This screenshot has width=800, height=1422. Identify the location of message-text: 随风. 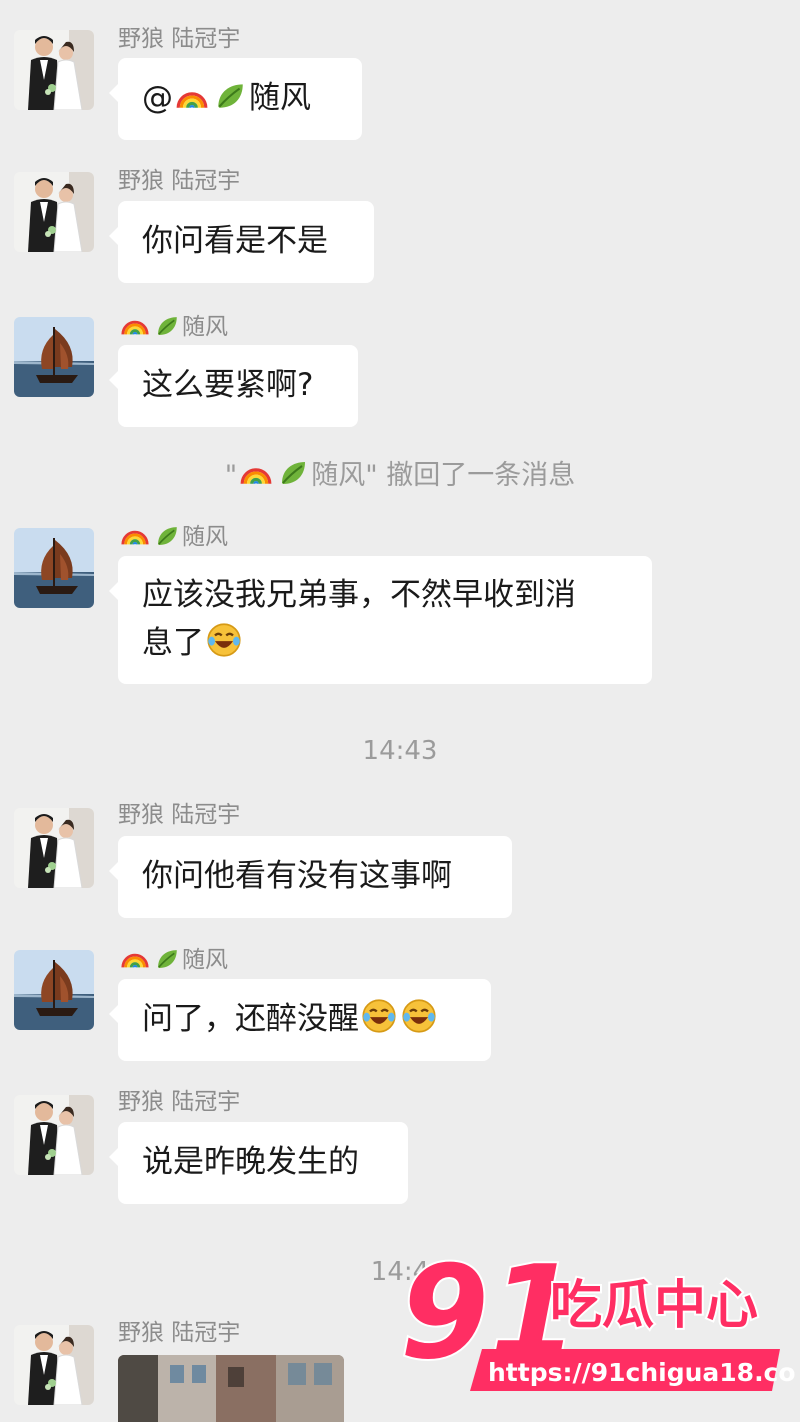
(280, 98).